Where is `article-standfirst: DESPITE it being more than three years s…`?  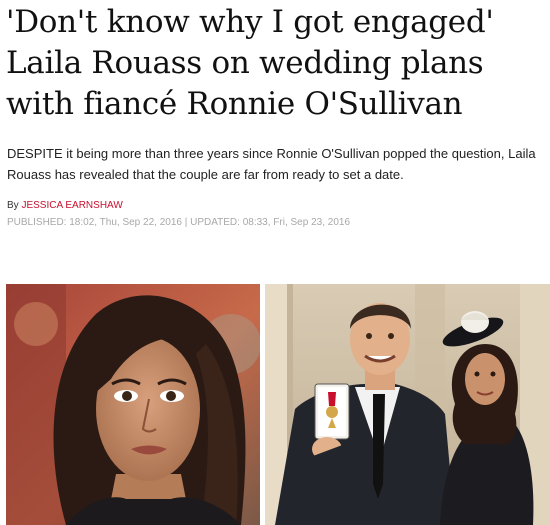 article-standfirst: DESPITE it being more than three years s… is located at coordinates (271, 164).